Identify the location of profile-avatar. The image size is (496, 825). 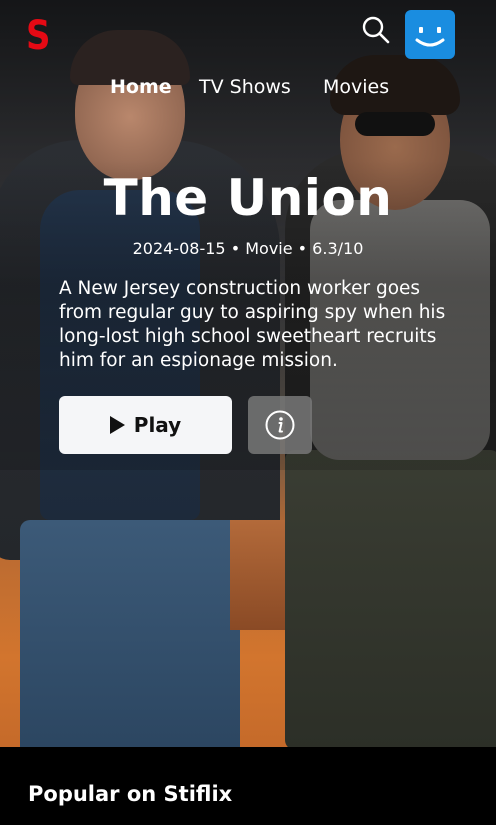
(430, 34).